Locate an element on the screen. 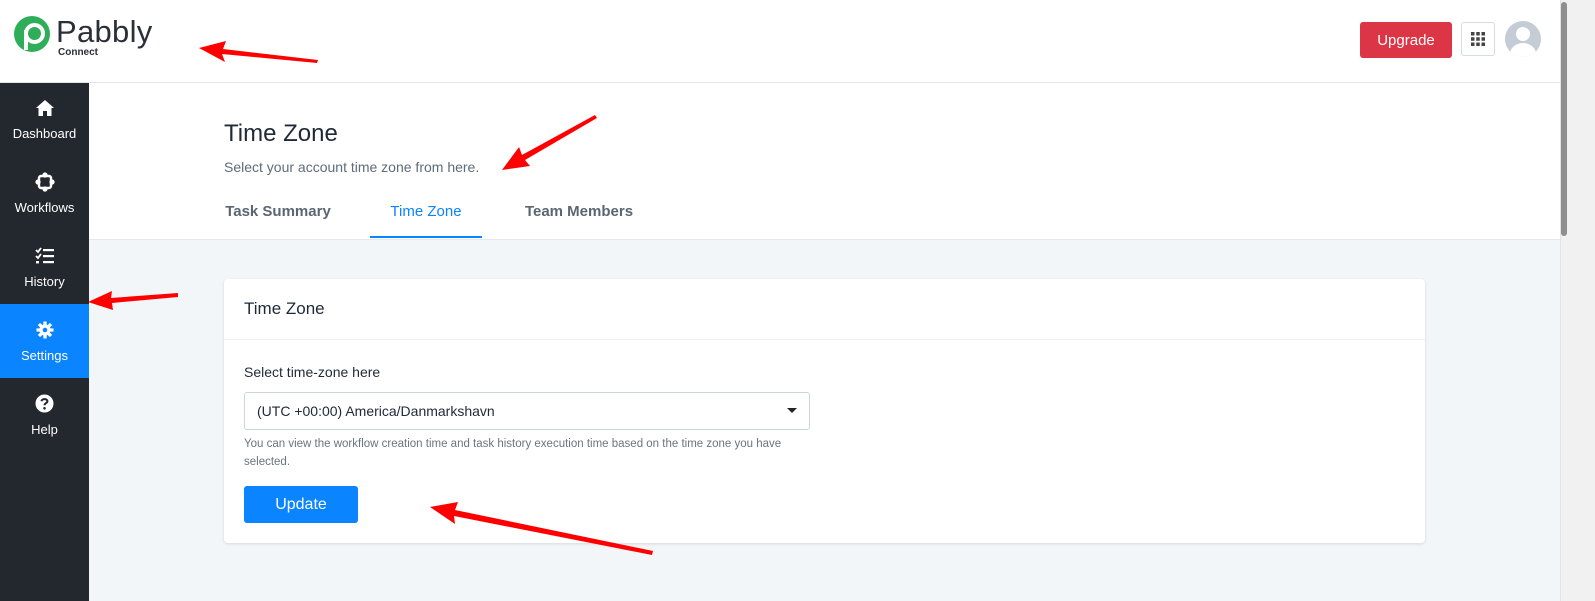 The width and height of the screenshot is (1595, 601). card-title: Time Zone is located at coordinates (824, 309).